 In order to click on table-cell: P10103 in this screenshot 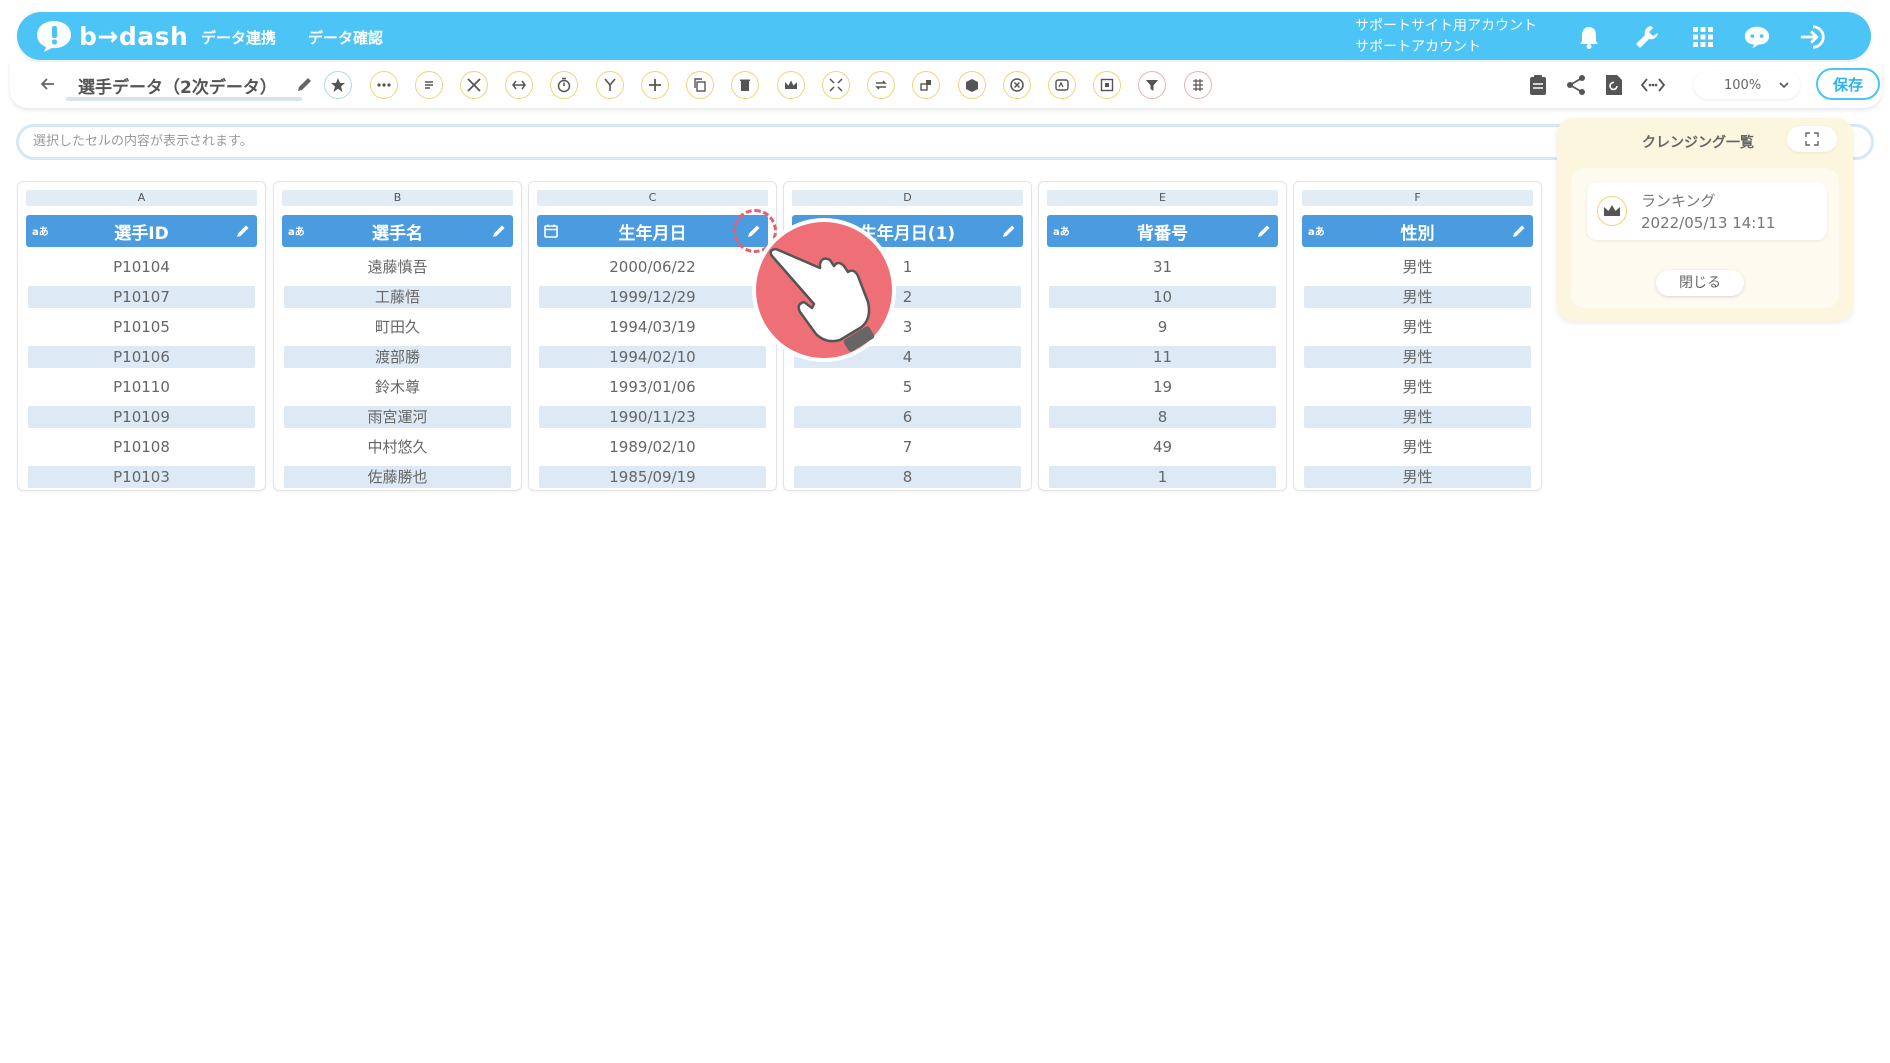, I will do `click(141, 477)`.